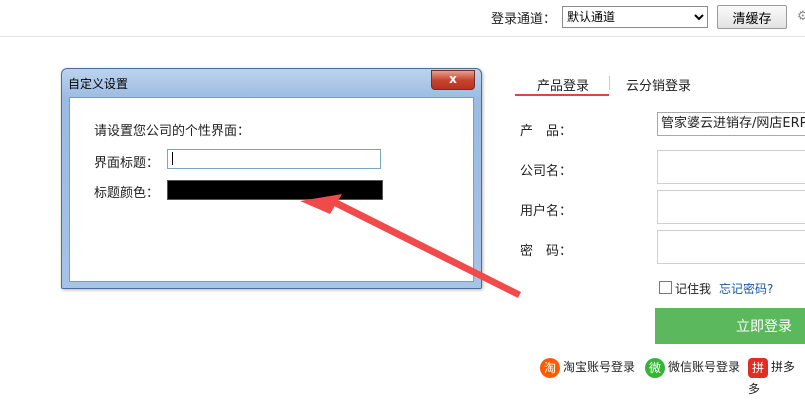  Describe the element at coordinates (321, 204) in the screenshot. I see `arrow-head` at that location.